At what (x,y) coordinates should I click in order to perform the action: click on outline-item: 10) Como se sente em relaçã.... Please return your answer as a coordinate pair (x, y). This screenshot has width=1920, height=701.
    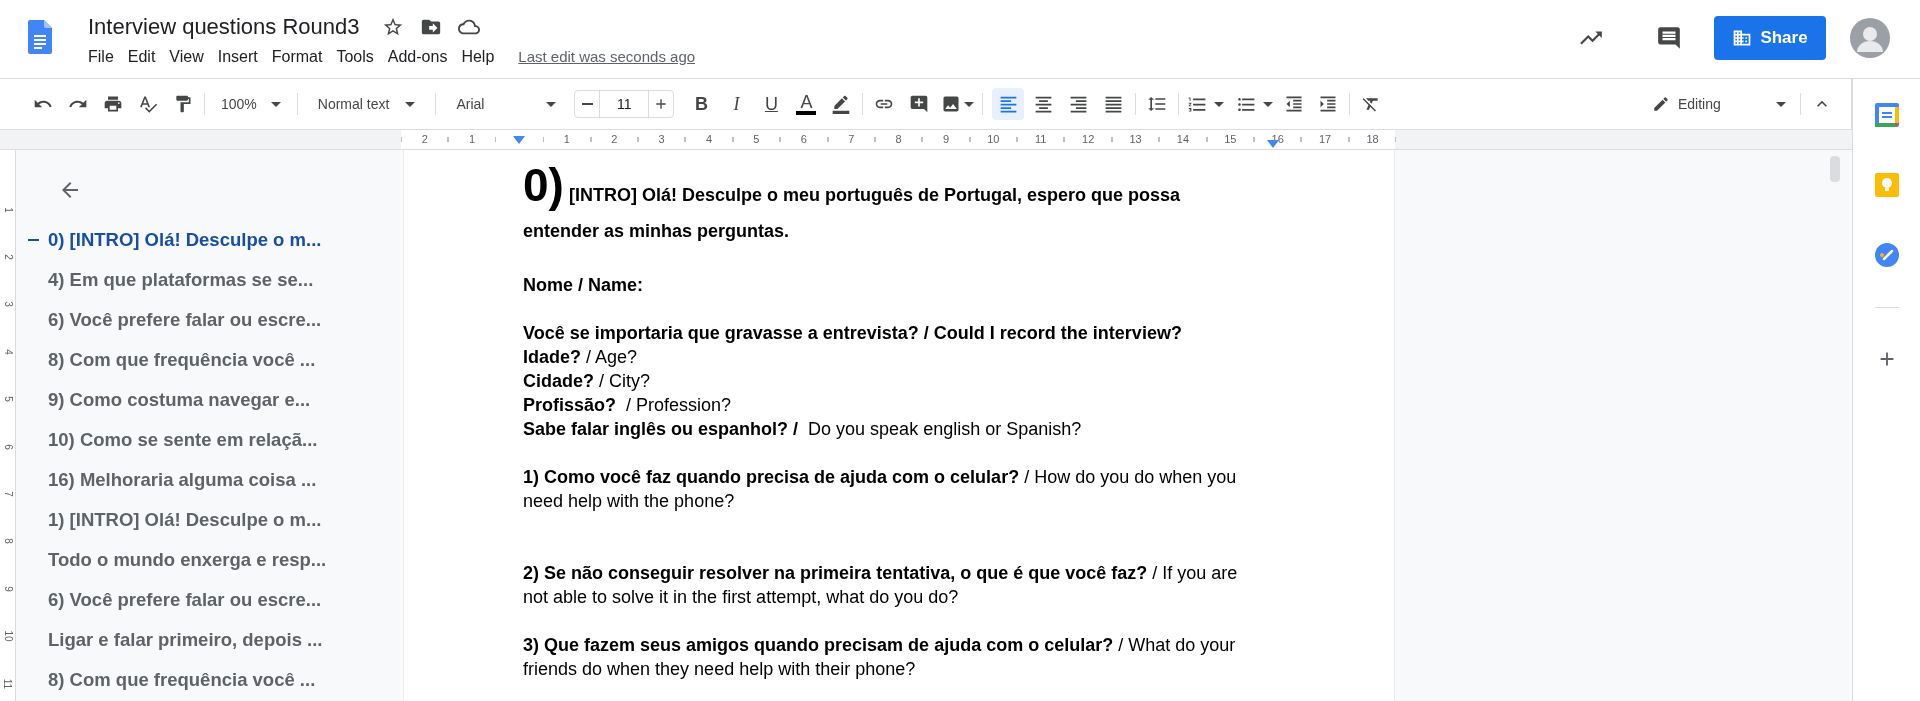
    Looking at the image, I should click on (183, 440).